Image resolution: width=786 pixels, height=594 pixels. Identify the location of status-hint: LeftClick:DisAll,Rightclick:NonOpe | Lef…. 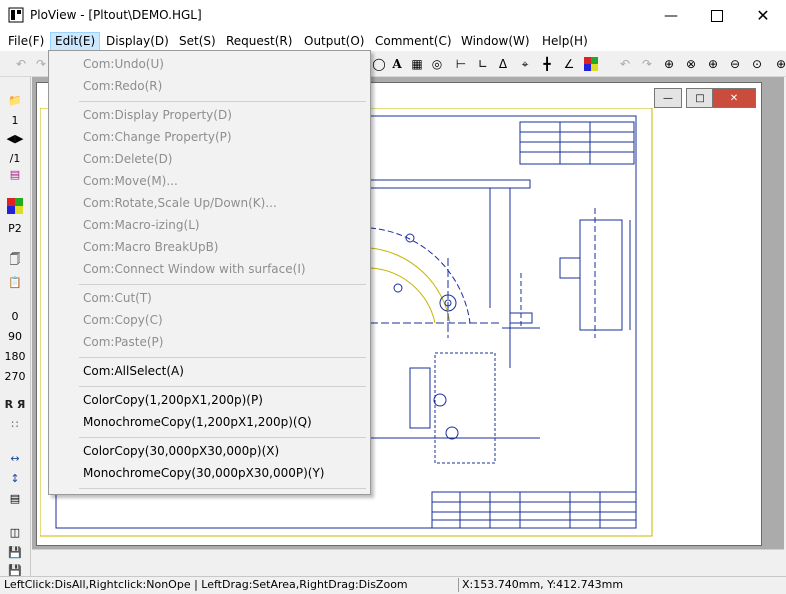
(206, 584).